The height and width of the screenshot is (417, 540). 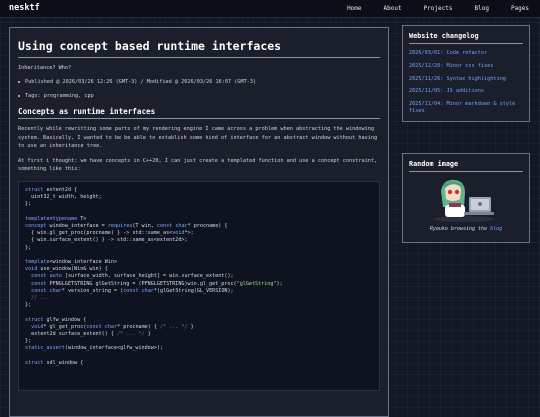 I want to click on code-line: struct extent2d {, so click(x=51, y=189).